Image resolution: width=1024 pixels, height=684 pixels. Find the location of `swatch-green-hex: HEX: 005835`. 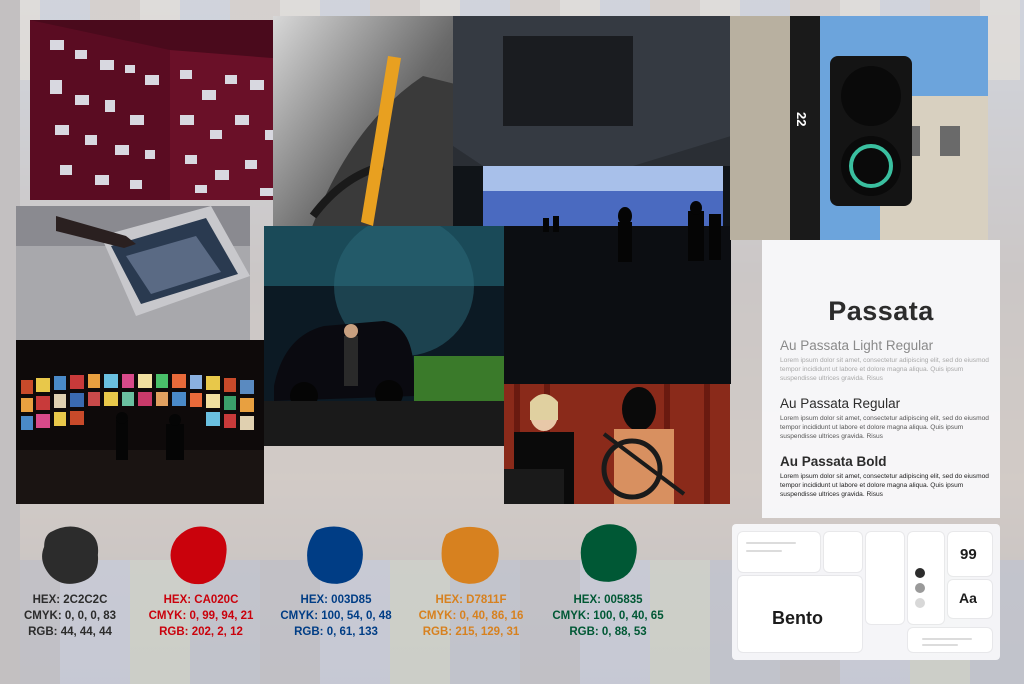

swatch-green-hex: HEX: 005835 is located at coordinates (608, 600).